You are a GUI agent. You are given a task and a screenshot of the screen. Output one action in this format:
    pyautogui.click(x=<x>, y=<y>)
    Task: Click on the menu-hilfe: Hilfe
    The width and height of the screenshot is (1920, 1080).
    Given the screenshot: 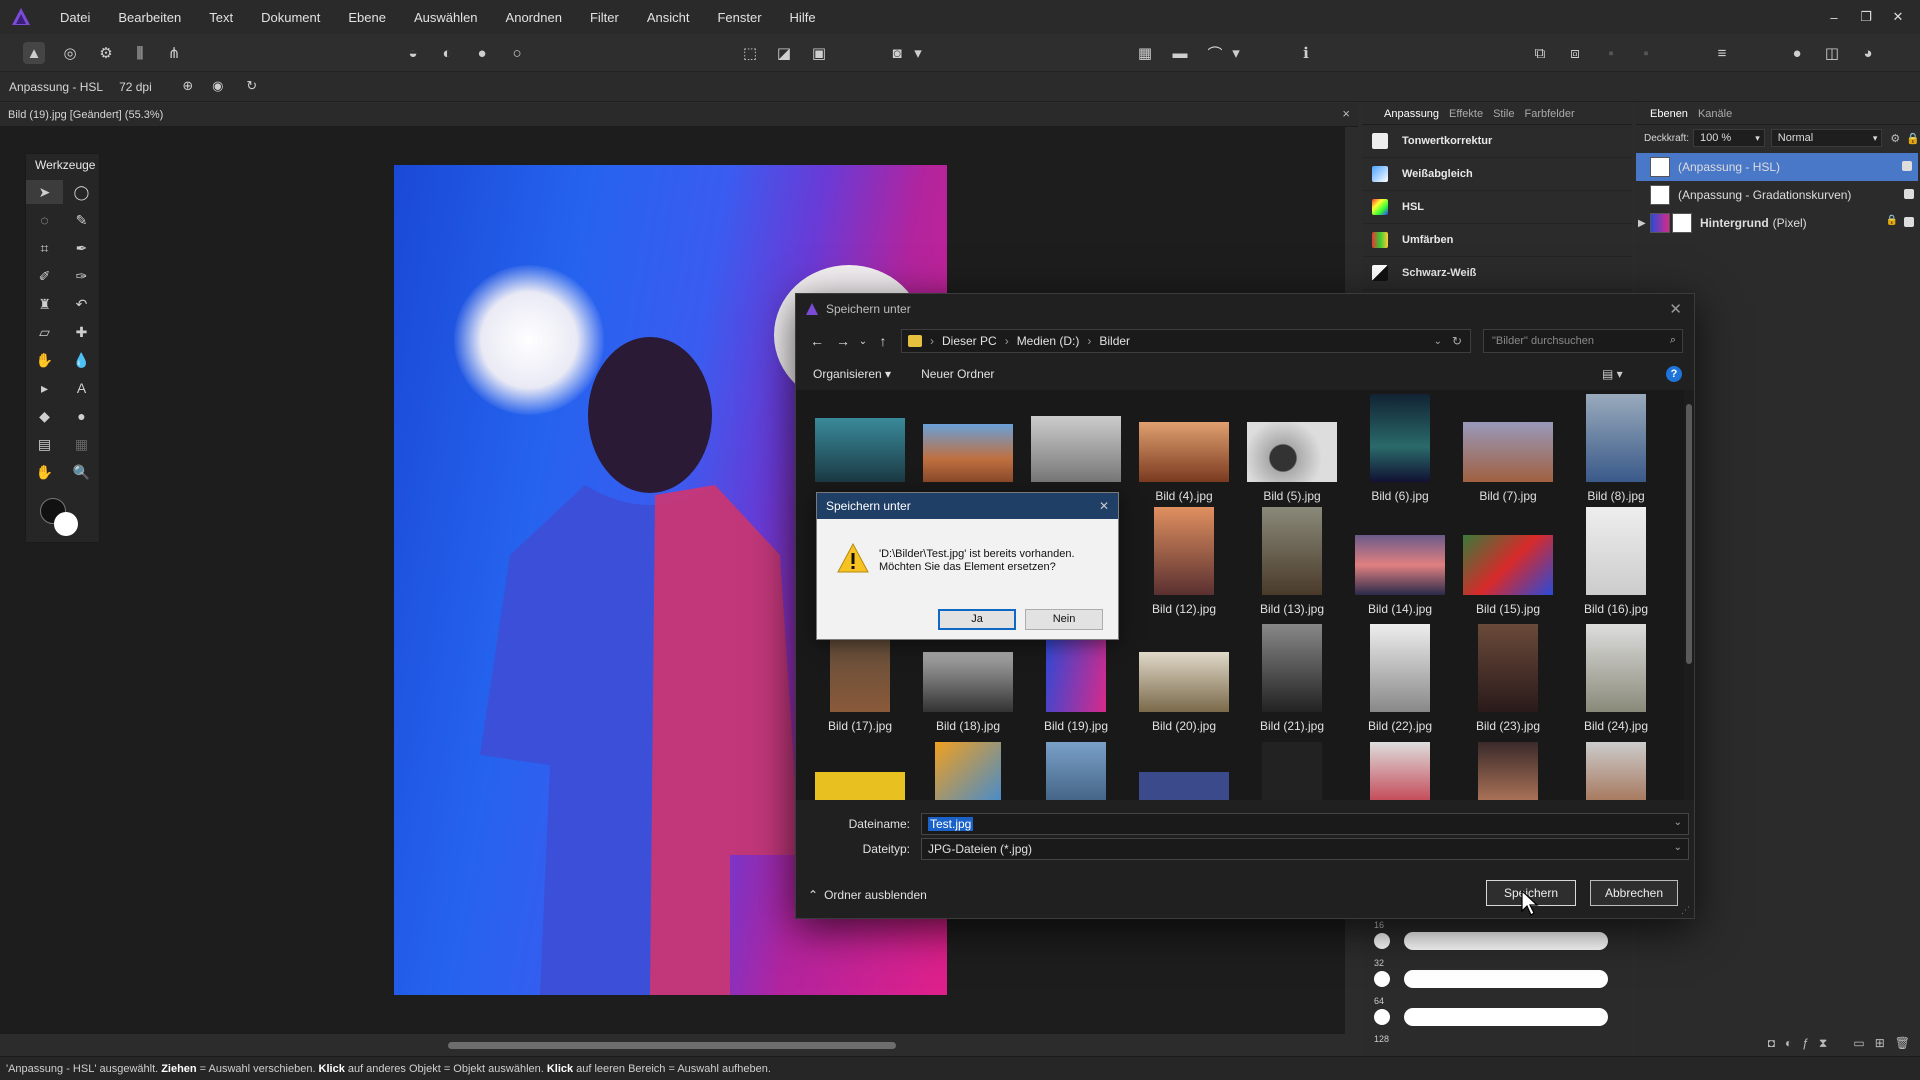 What is the action you would take?
    pyautogui.click(x=803, y=17)
    